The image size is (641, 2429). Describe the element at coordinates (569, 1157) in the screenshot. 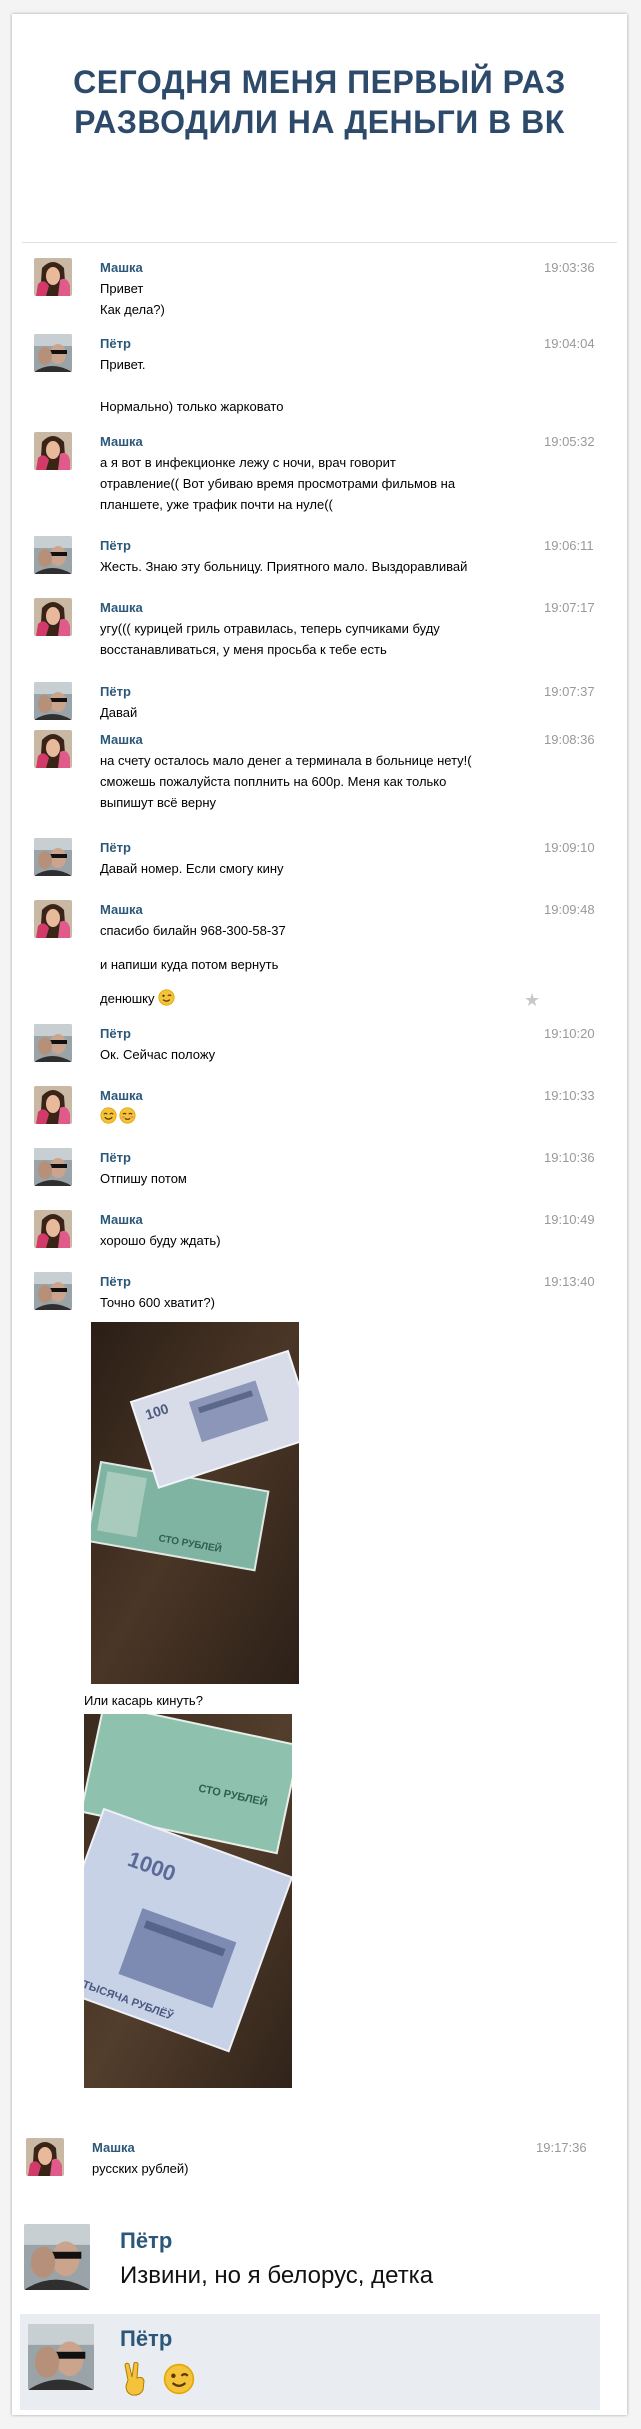

I see `message-time: 19:10:36` at that location.